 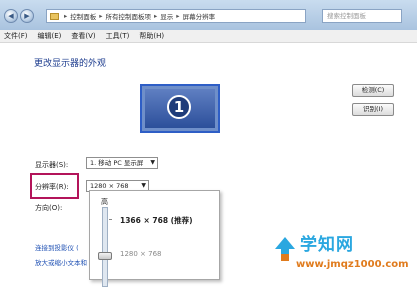 I want to click on orientation-label: 方向(O):, so click(x=49, y=208).